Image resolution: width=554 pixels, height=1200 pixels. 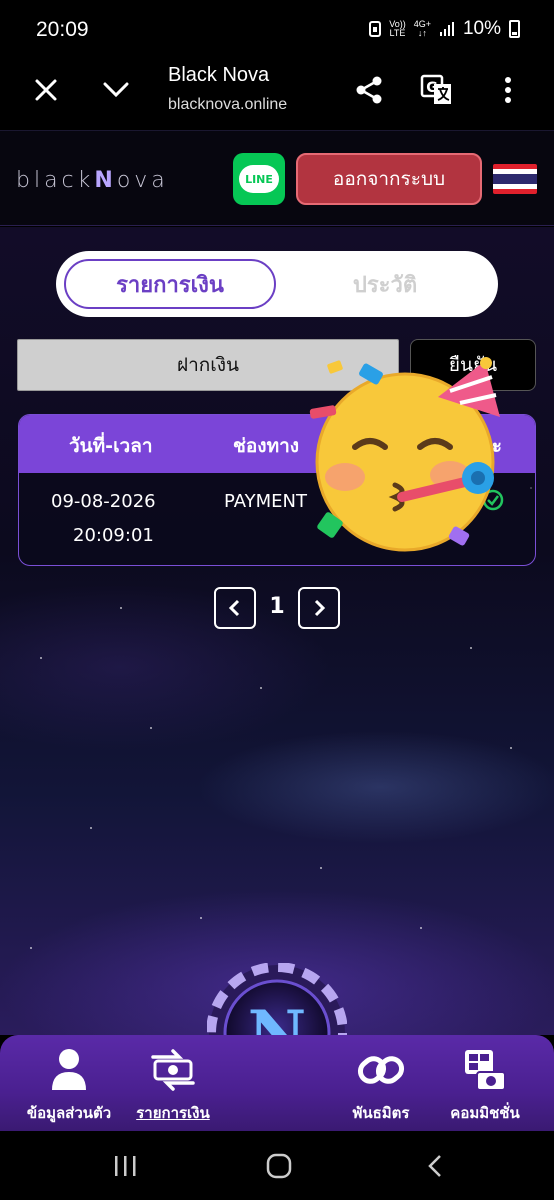 I want to click on chevron-right-icon, so click(x=320, y=608).